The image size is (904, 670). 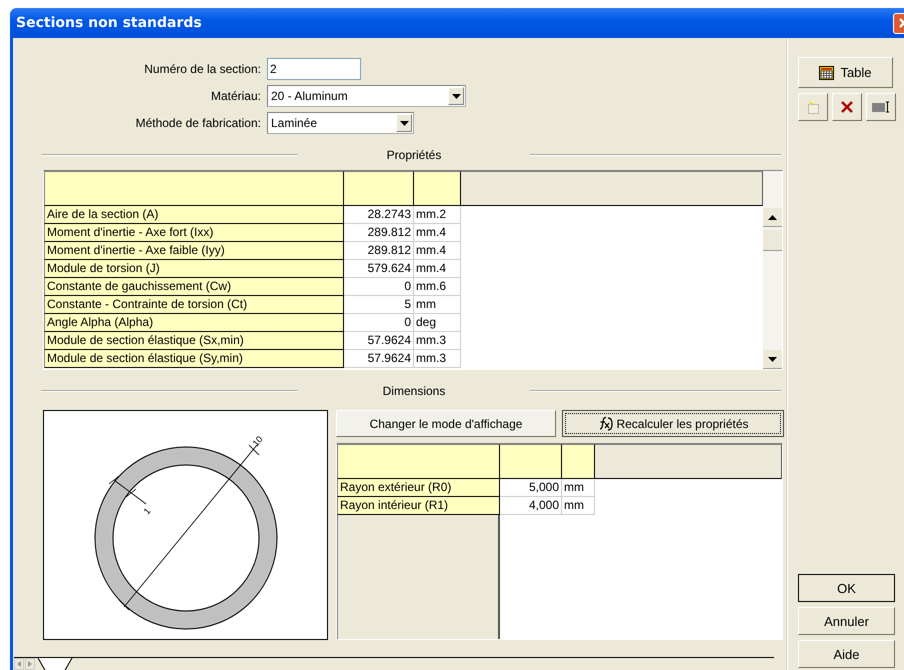 I want to click on value-cell: 4,000, so click(x=531, y=506).